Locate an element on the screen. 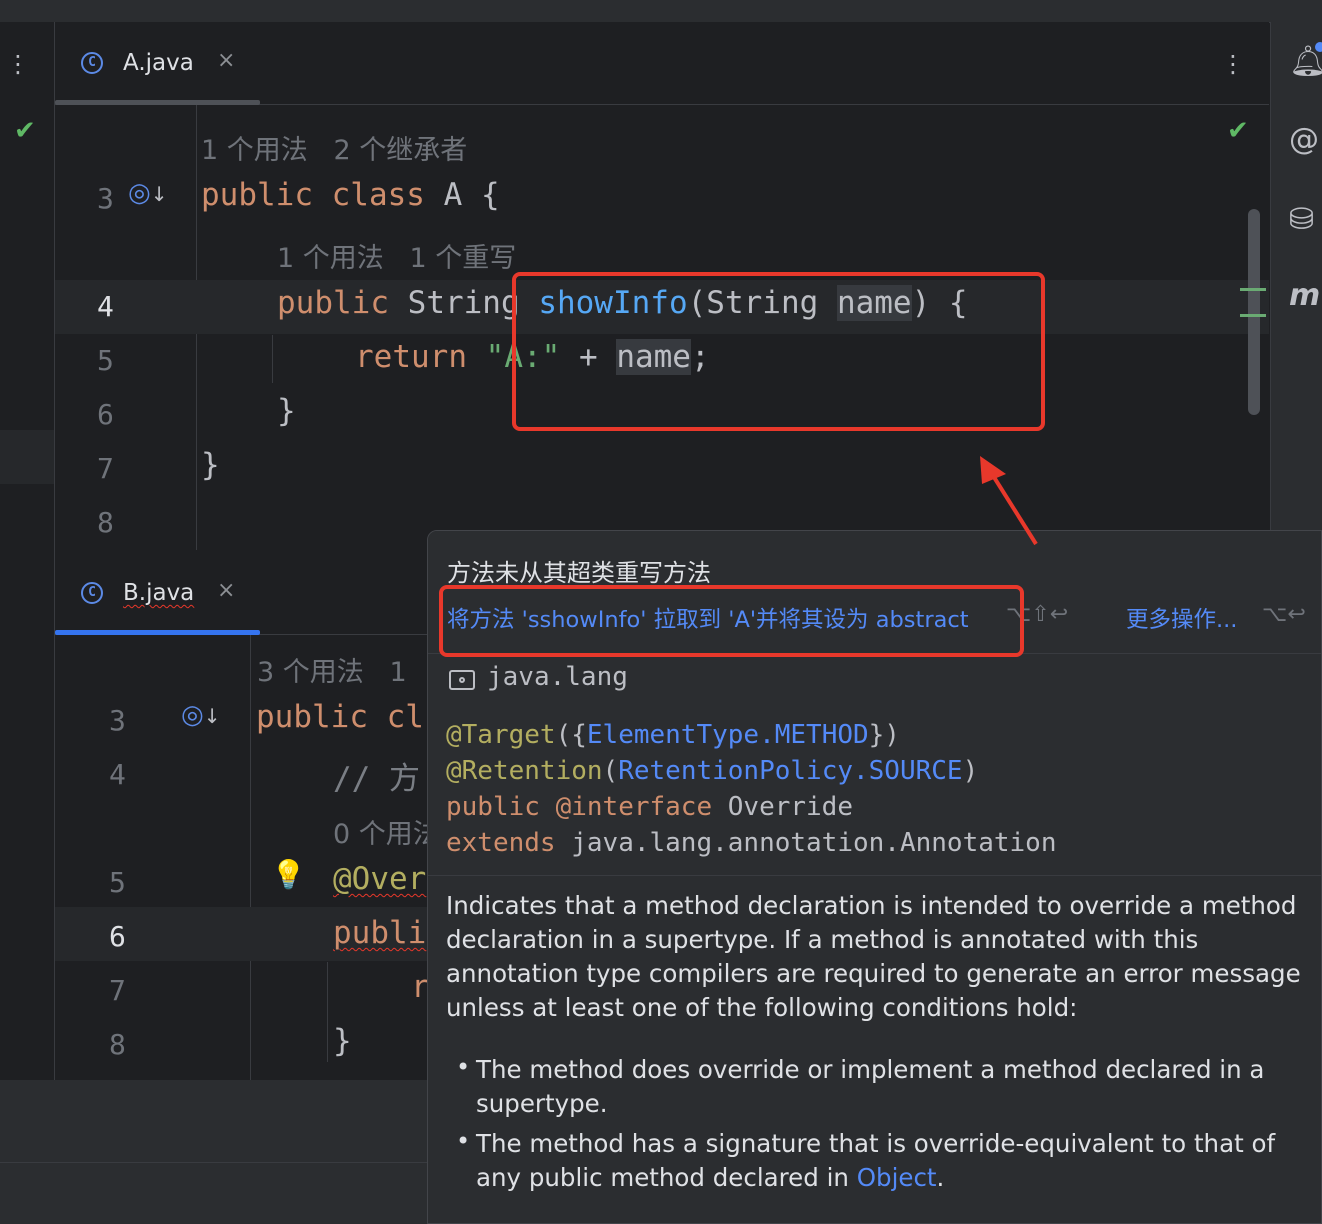  database-icon: ⛁ is located at coordinates (1301, 219).